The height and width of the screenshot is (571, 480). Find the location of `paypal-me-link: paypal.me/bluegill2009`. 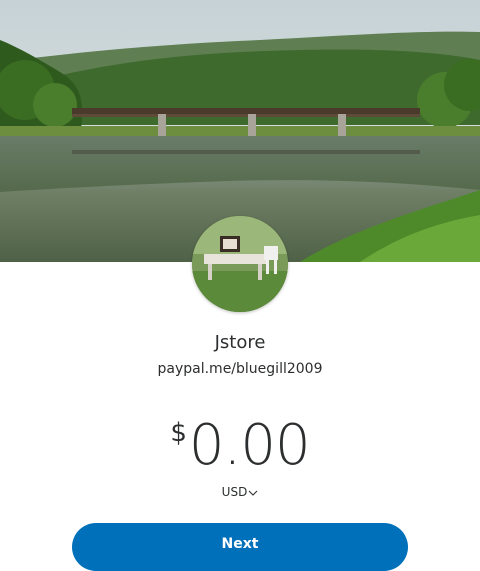

paypal-me-link: paypal.me/bluegill2009 is located at coordinates (240, 369).